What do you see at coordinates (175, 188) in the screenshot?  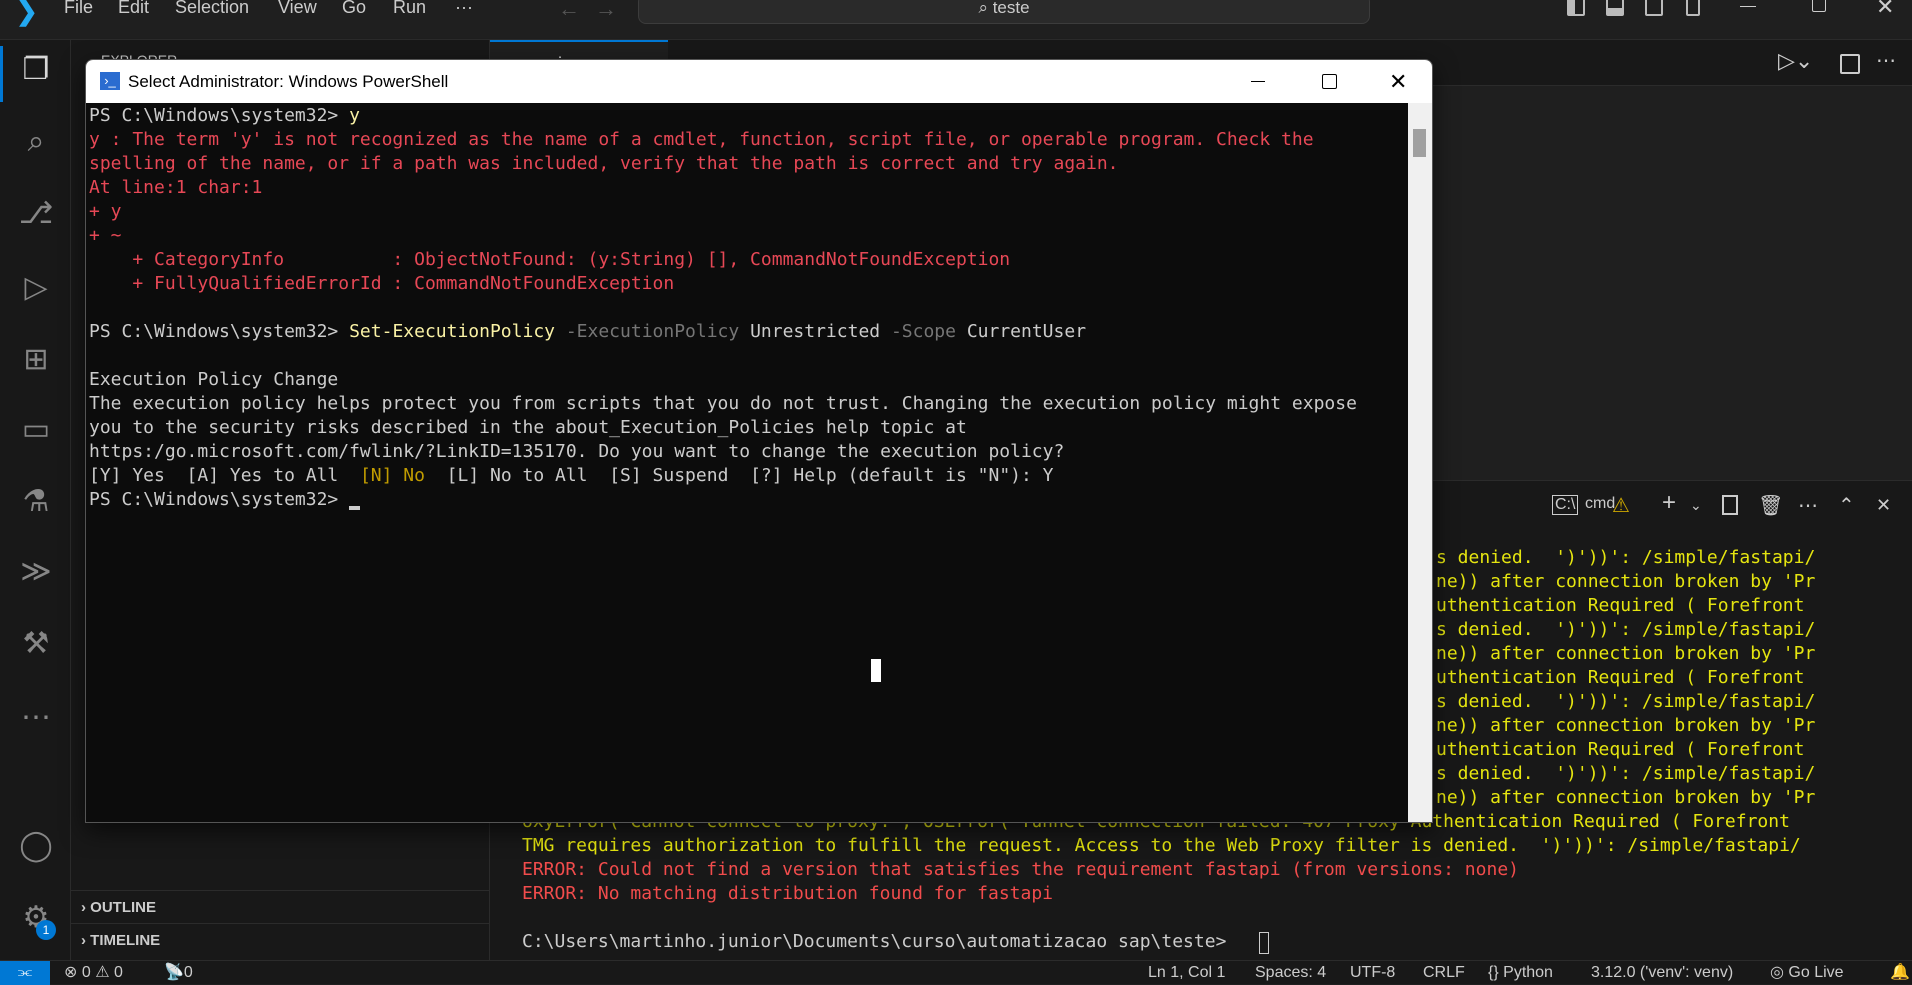 I see `console-line: At line:1 char:1` at bounding box center [175, 188].